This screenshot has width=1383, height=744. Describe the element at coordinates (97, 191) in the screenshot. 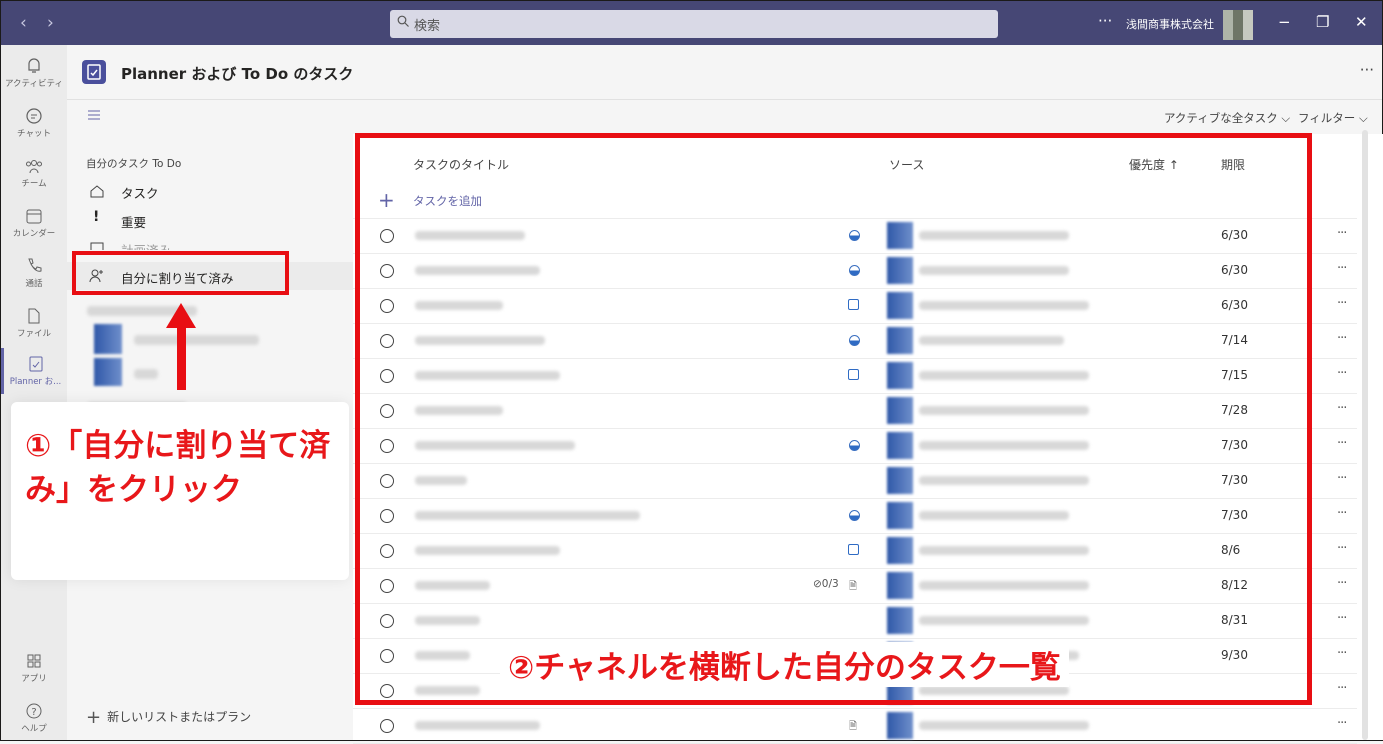

I see `home-icon` at that location.